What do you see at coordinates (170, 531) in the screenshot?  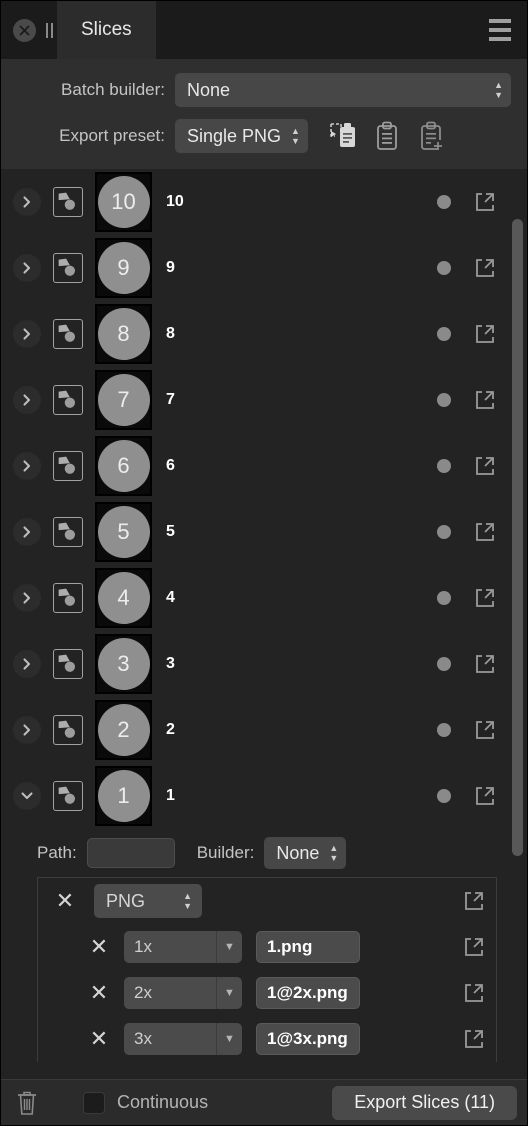 I see `slice-name: 5` at bounding box center [170, 531].